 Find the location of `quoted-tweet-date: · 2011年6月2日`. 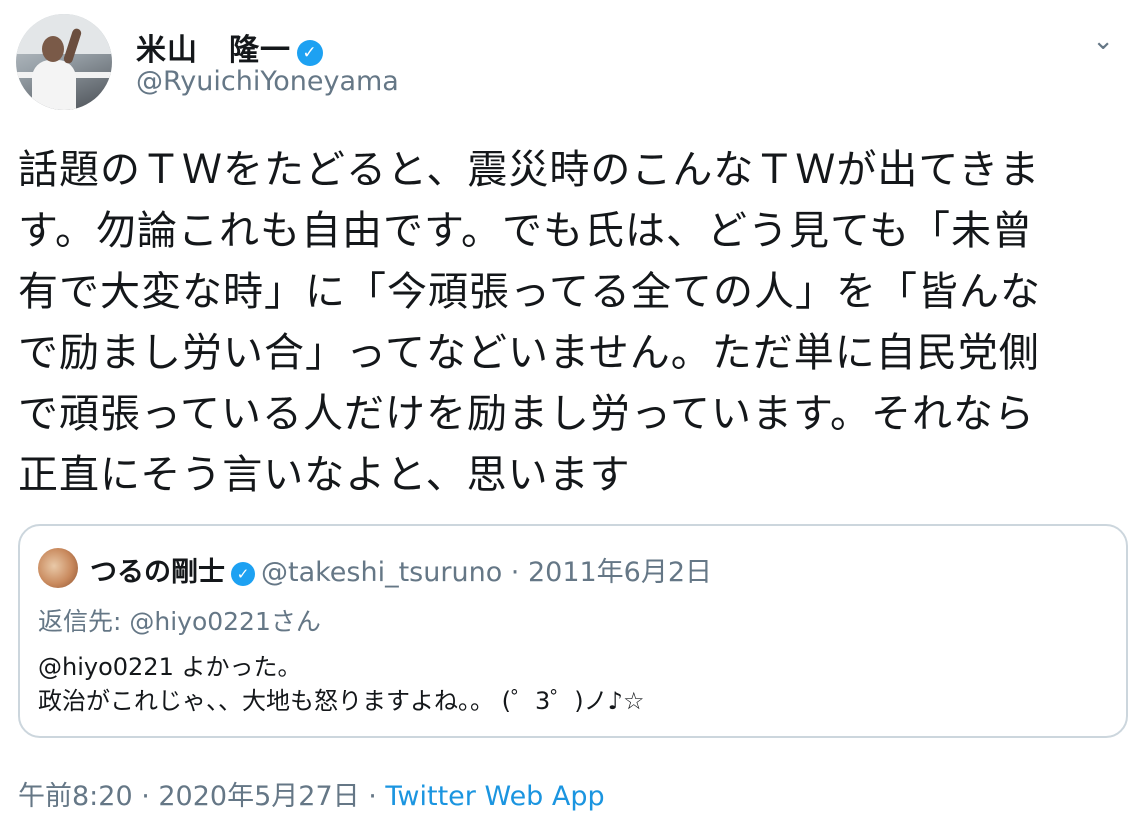

quoted-tweet-date: · 2011年6月2日 is located at coordinates (607, 572).